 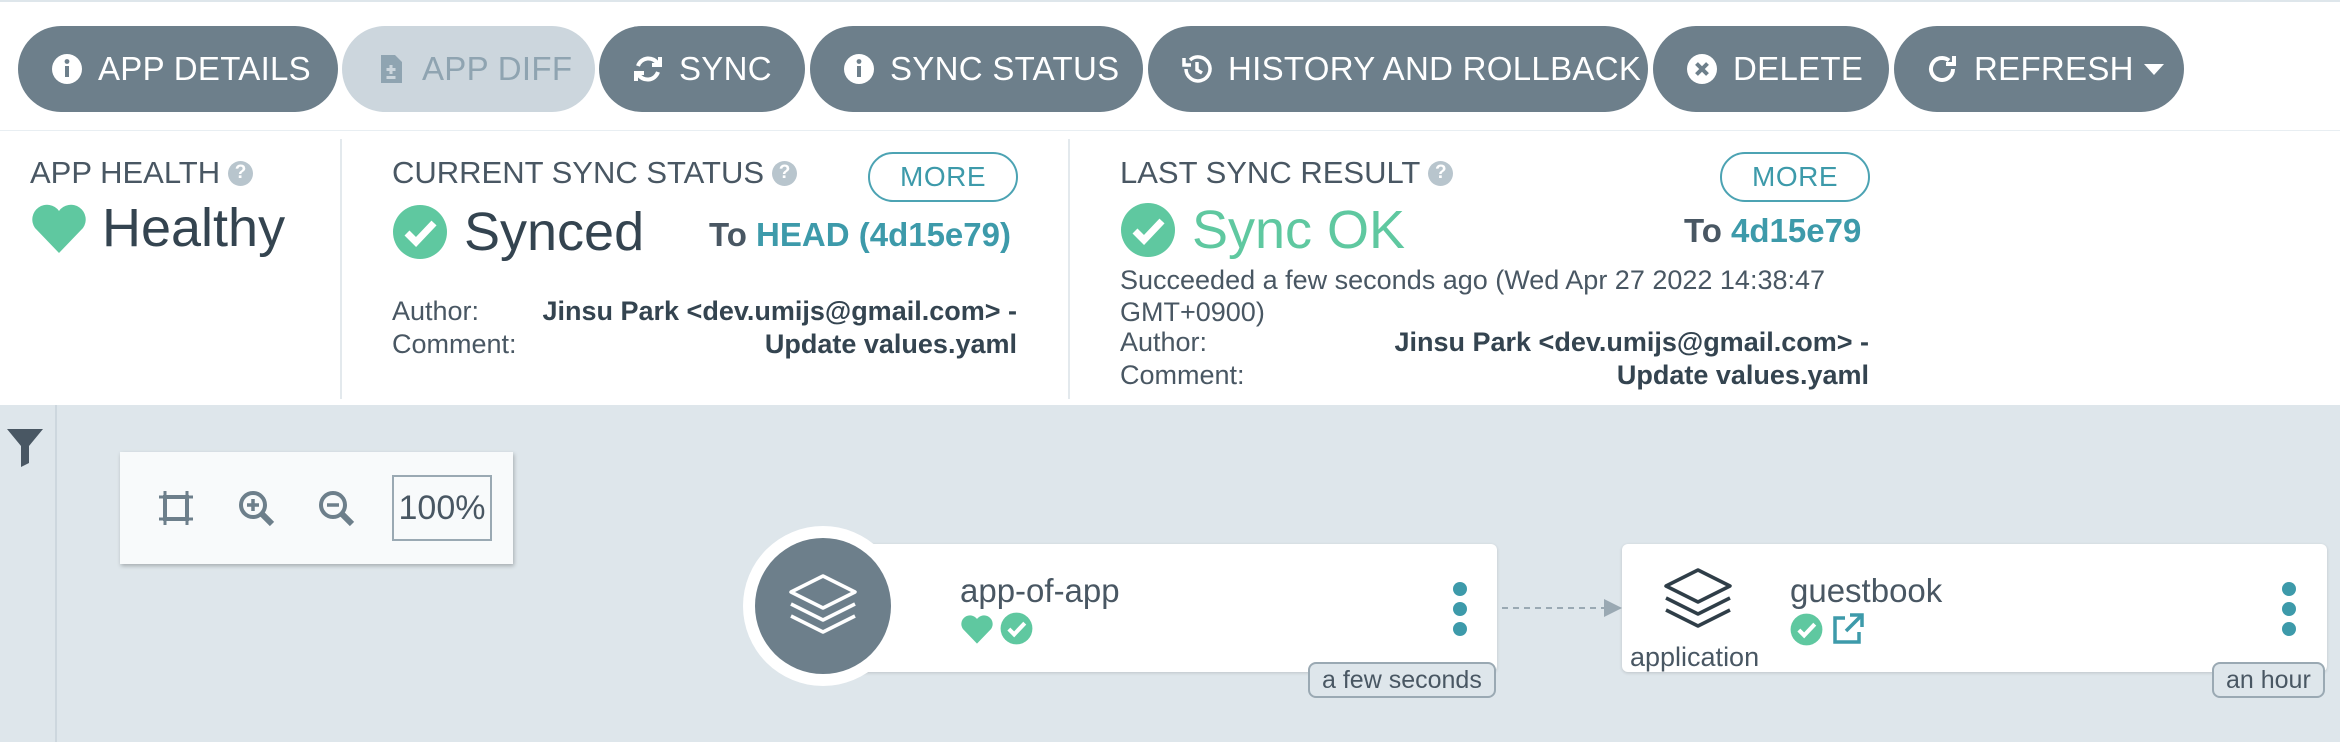 What do you see at coordinates (1866, 591) in the screenshot?
I see `node-name: guestbook` at bounding box center [1866, 591].